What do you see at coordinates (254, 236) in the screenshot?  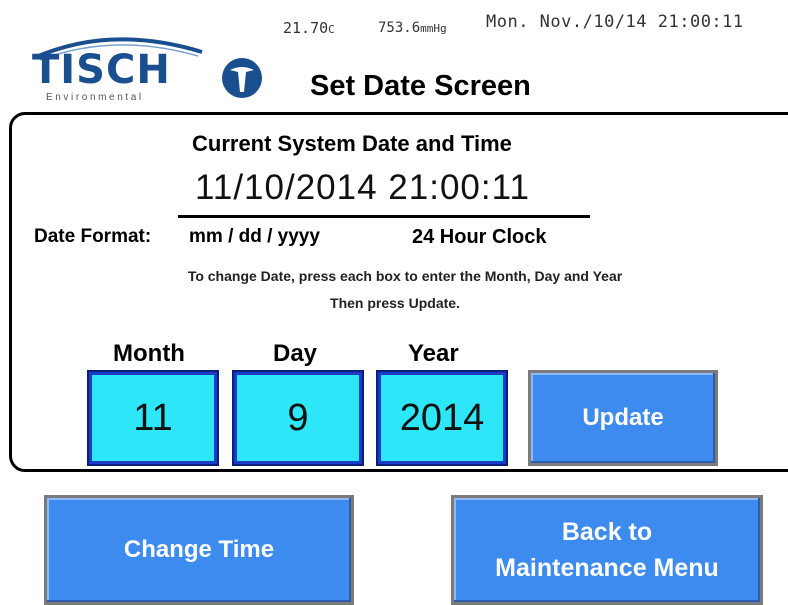 I see `date-format-value: mm / dd / yyyy` at bounding box center [254, 236].